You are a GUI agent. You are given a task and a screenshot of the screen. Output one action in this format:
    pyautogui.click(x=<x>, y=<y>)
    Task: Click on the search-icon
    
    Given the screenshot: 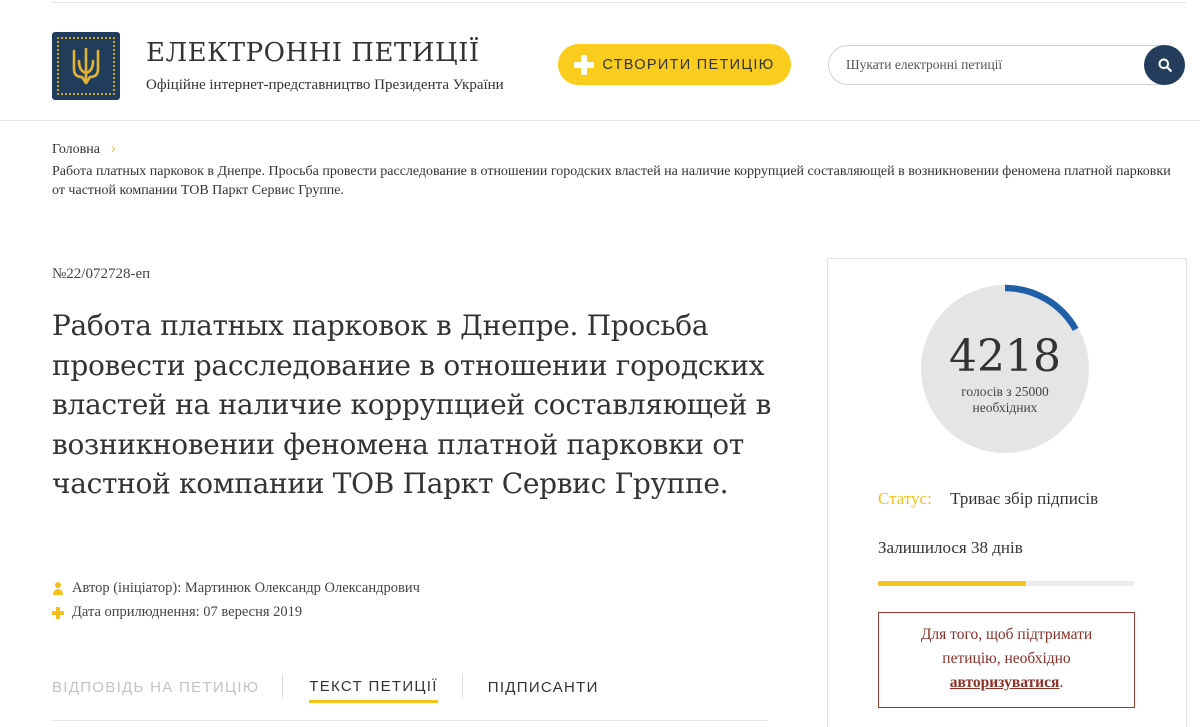 What is the action you would take?
    pyautogui.click(x=1165, y=65)
    